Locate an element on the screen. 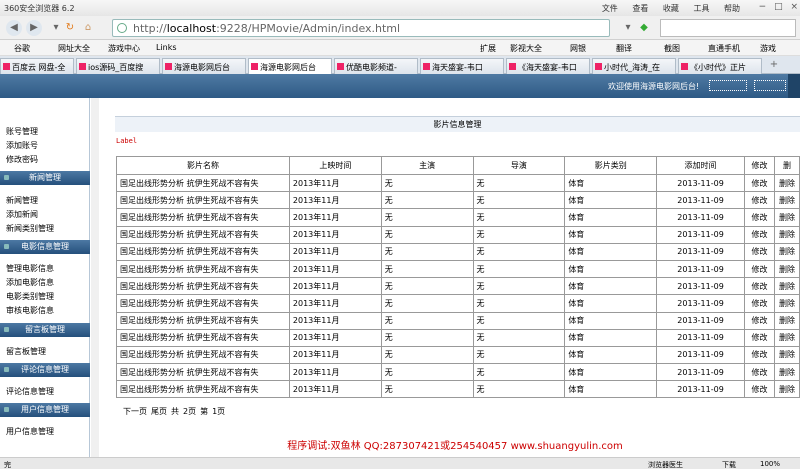 This screenshot has width=800, height=469. close-icon: × is located at coordinates (794, 7).